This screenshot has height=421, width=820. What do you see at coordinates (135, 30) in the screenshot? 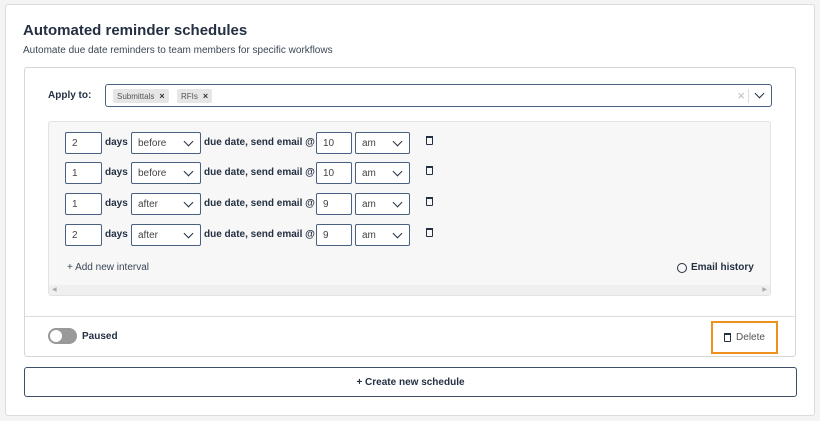
I see `page-title: Automated reminder schedules` at bounding box center [135, 30].